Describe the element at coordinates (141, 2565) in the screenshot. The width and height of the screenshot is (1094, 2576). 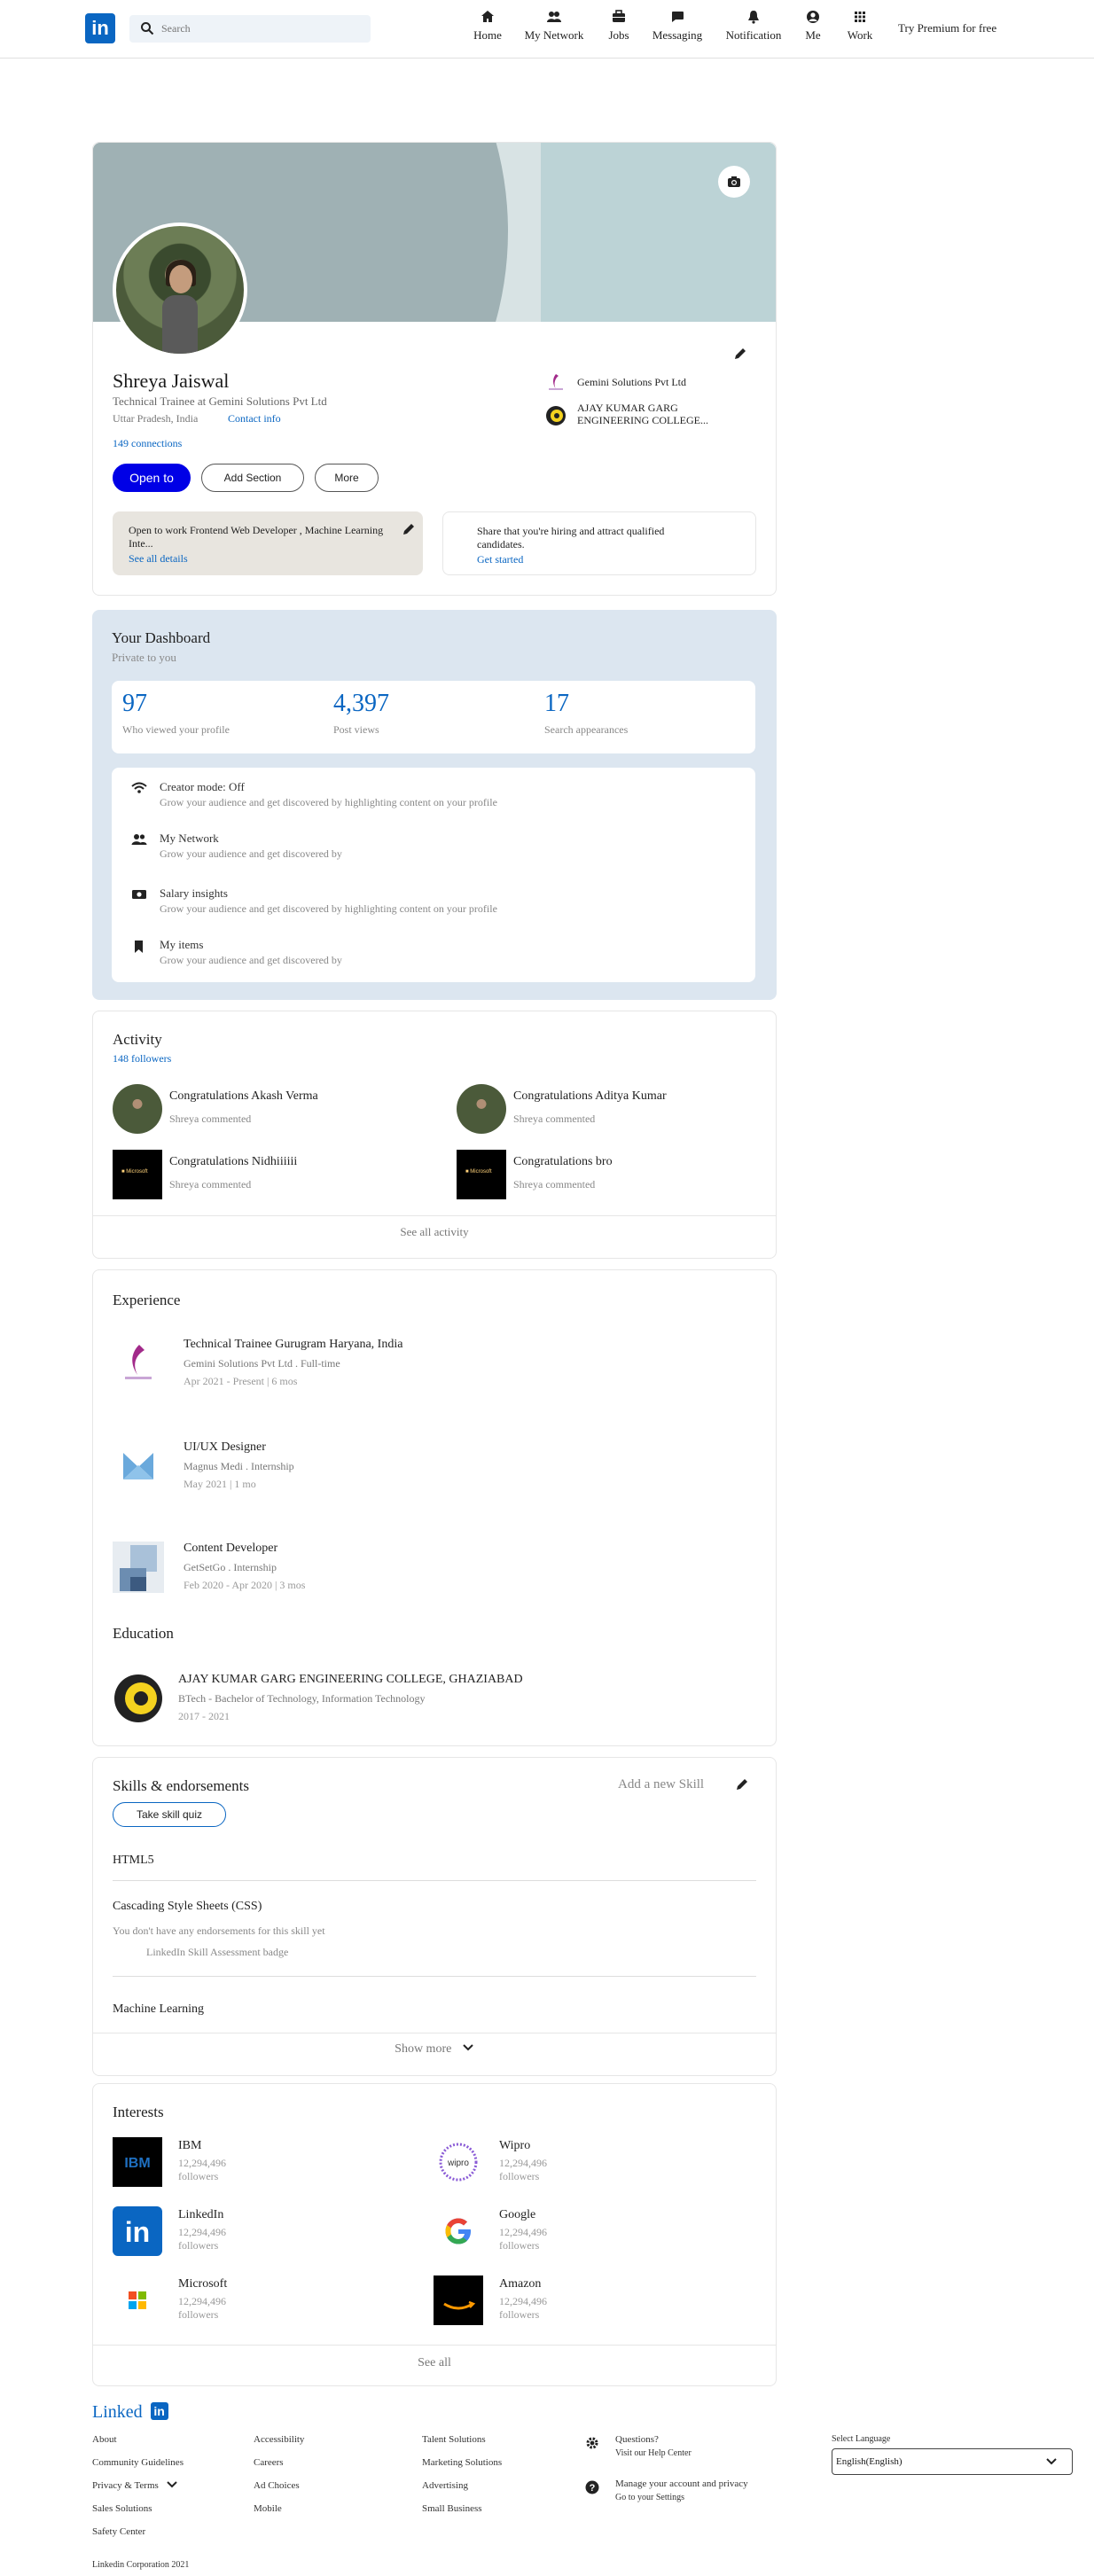
I see `copyright-text: Linkedin Corporation 2021` at that location.